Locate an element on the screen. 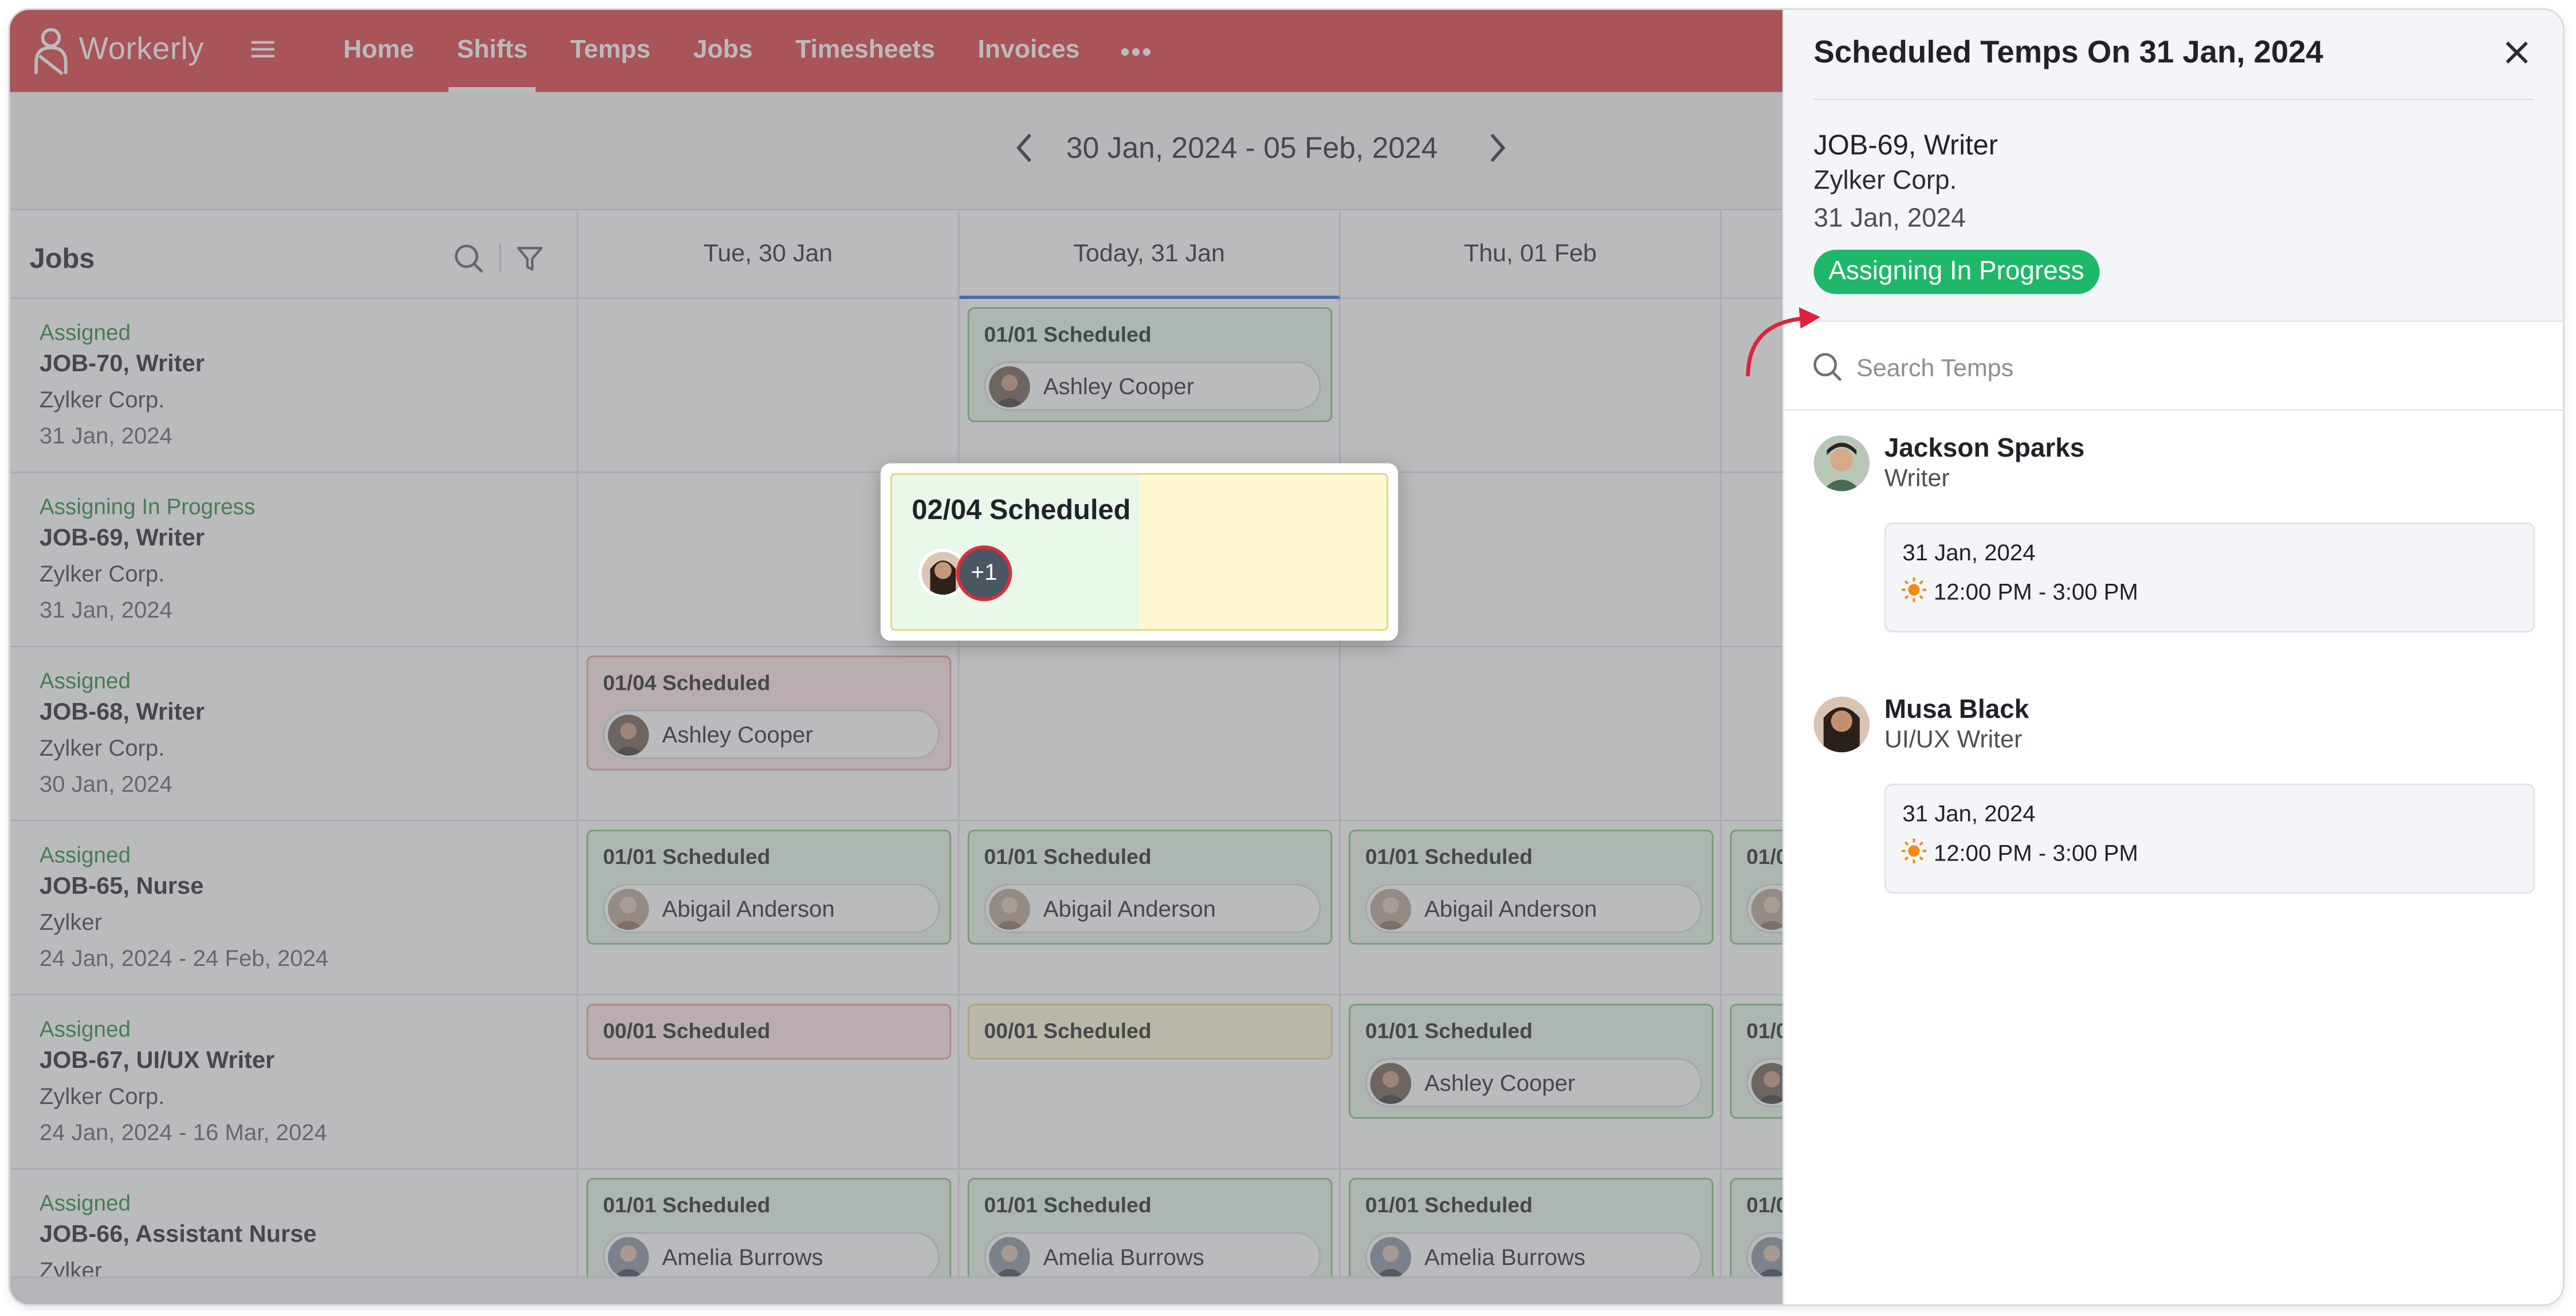  highlighted-shift-card: 02/04 Scheduled +1 is located at coordinates (1140, 552).